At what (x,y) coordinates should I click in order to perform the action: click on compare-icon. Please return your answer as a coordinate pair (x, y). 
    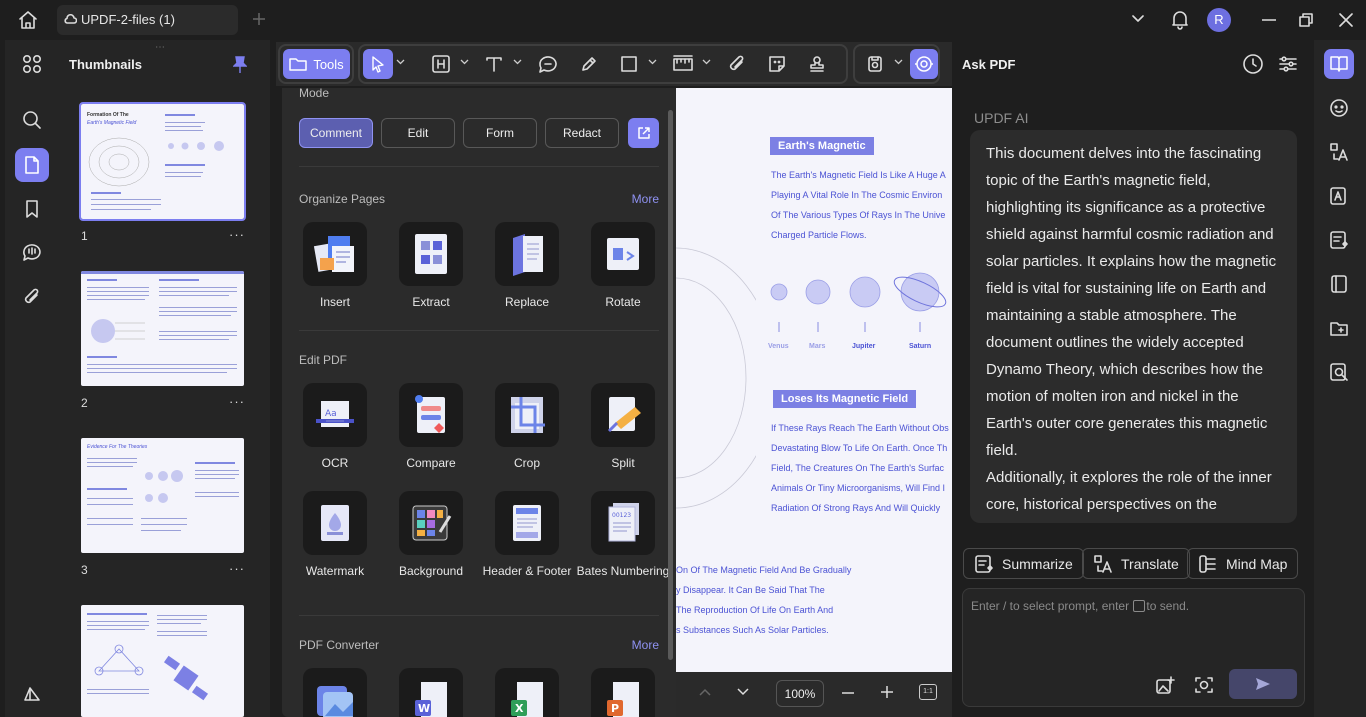
    Looking at the image, I should click on (430, 414).